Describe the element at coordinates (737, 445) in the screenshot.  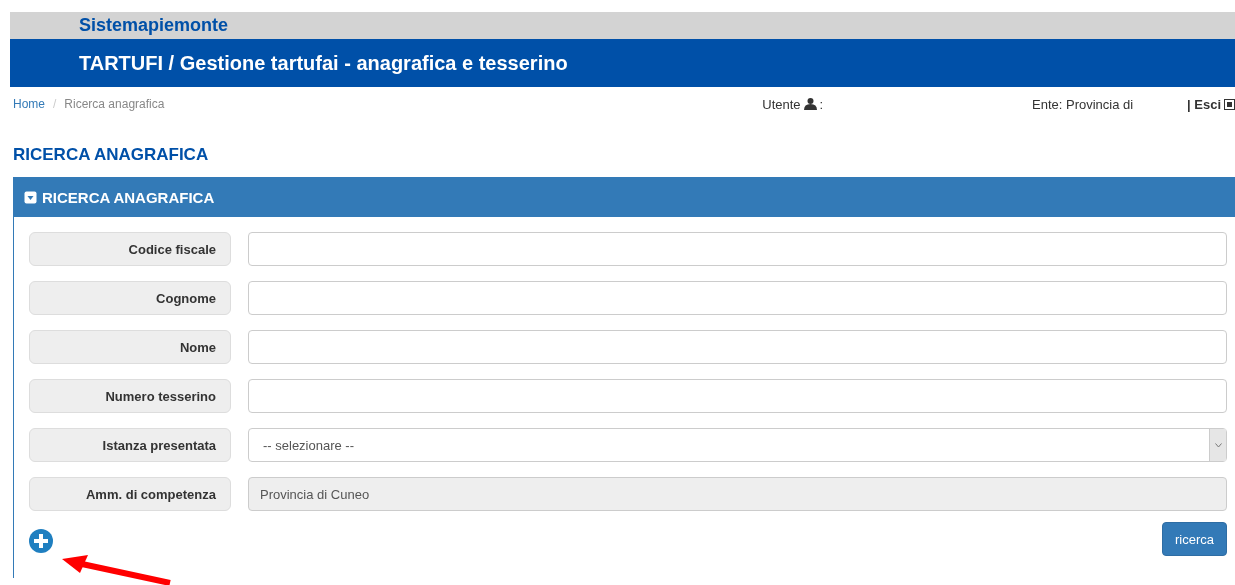
I see `select-field: -- selezionare --` at that location.